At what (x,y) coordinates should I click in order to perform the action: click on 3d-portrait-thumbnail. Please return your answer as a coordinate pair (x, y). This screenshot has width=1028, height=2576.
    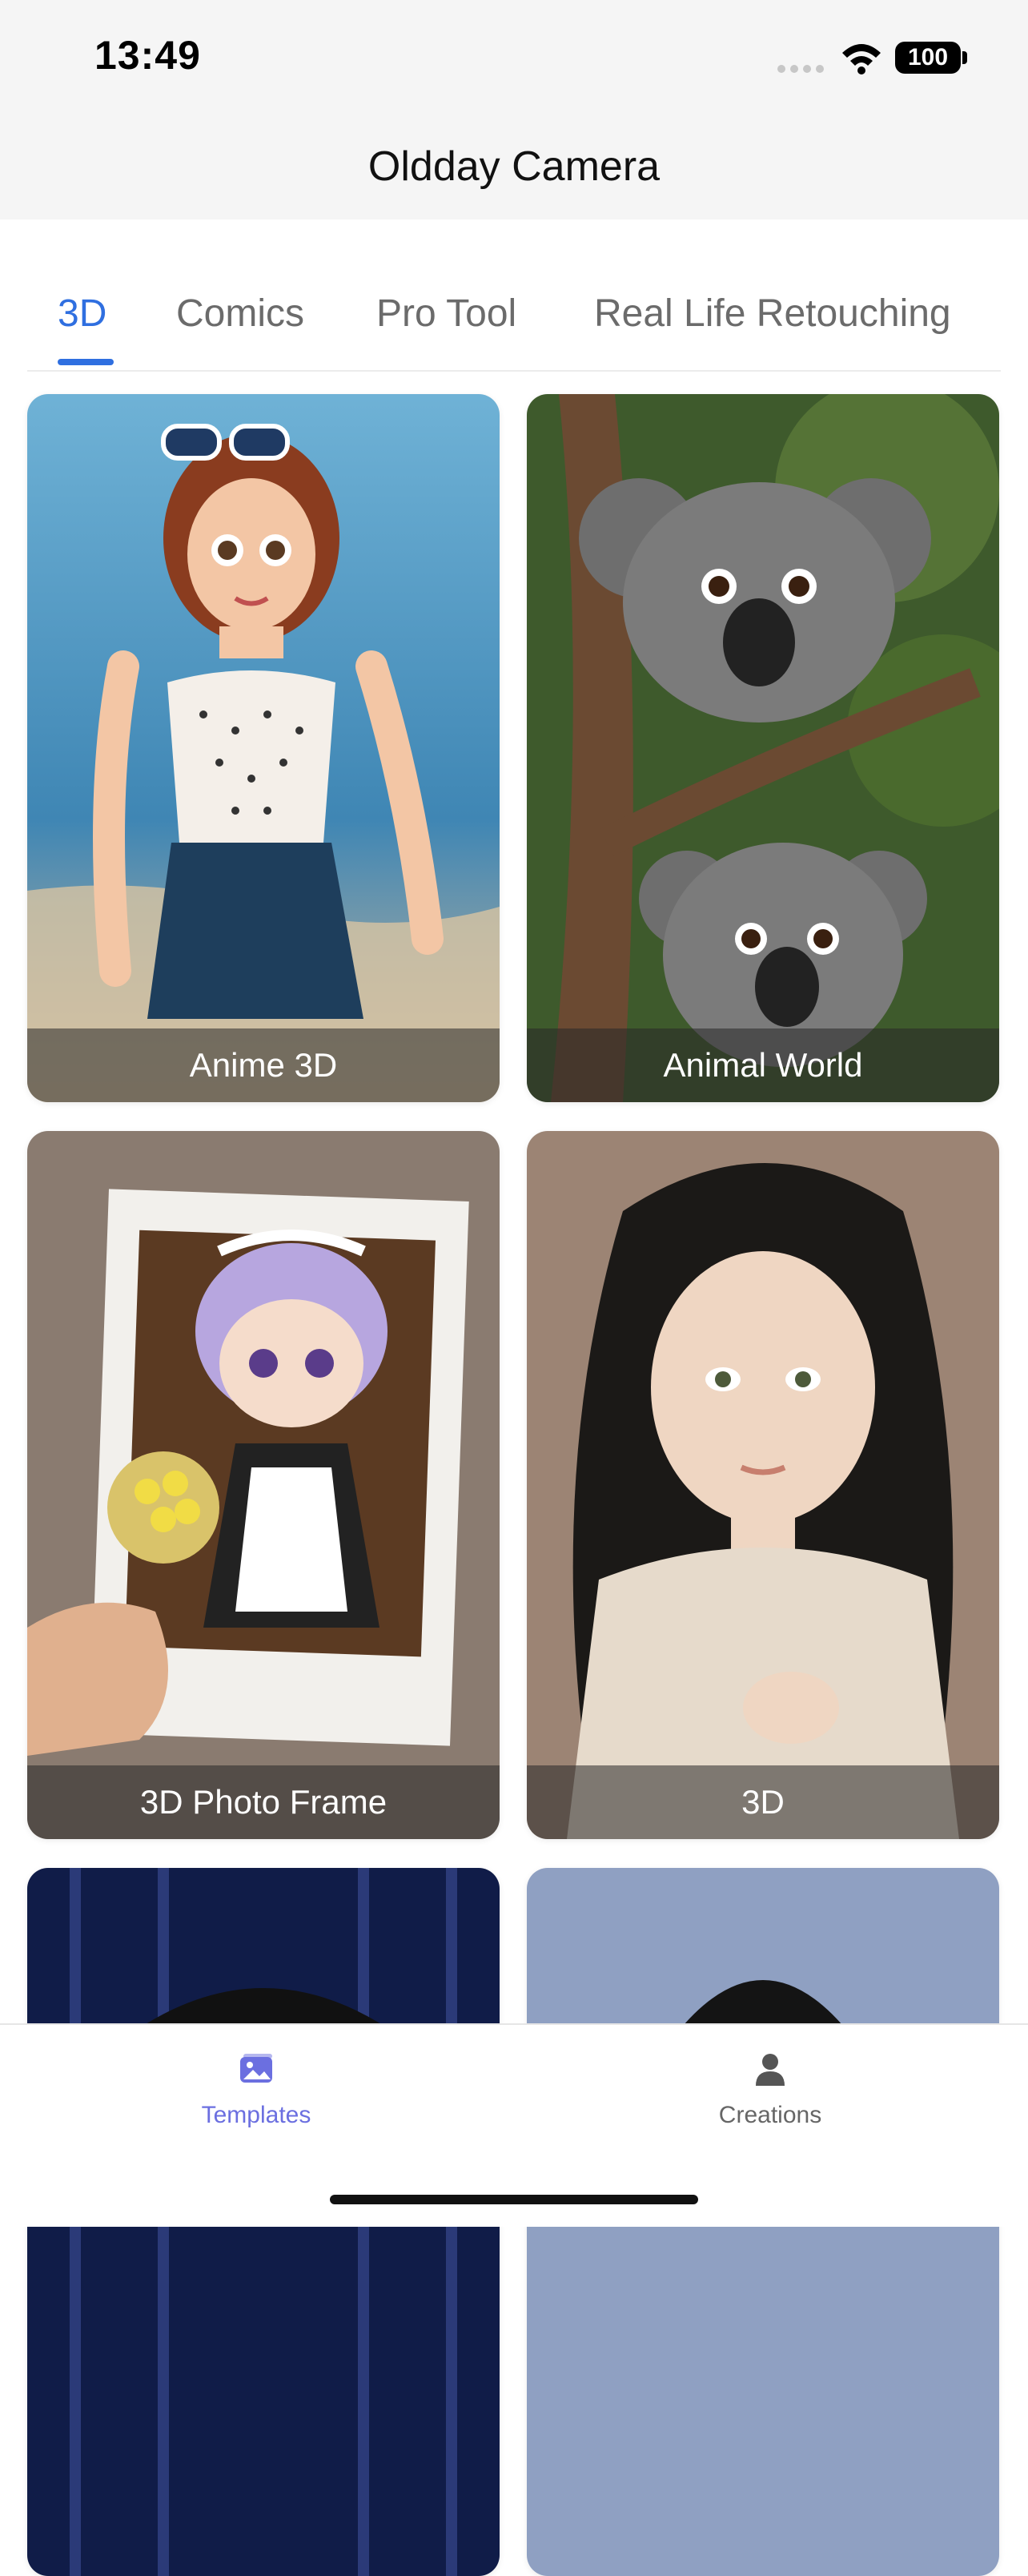
    Looking at the image, I should click on (763, 1485).